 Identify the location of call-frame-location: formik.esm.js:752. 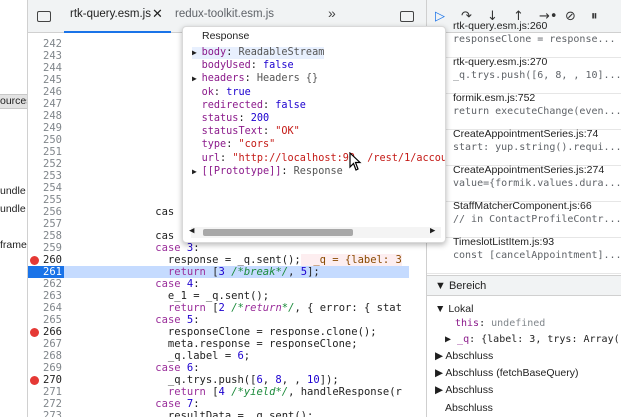
(494, 98).